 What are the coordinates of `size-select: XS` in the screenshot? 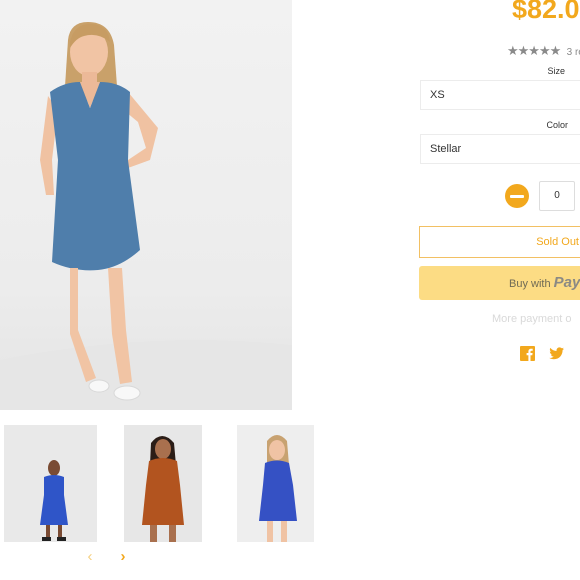 It's located at (500, 95).